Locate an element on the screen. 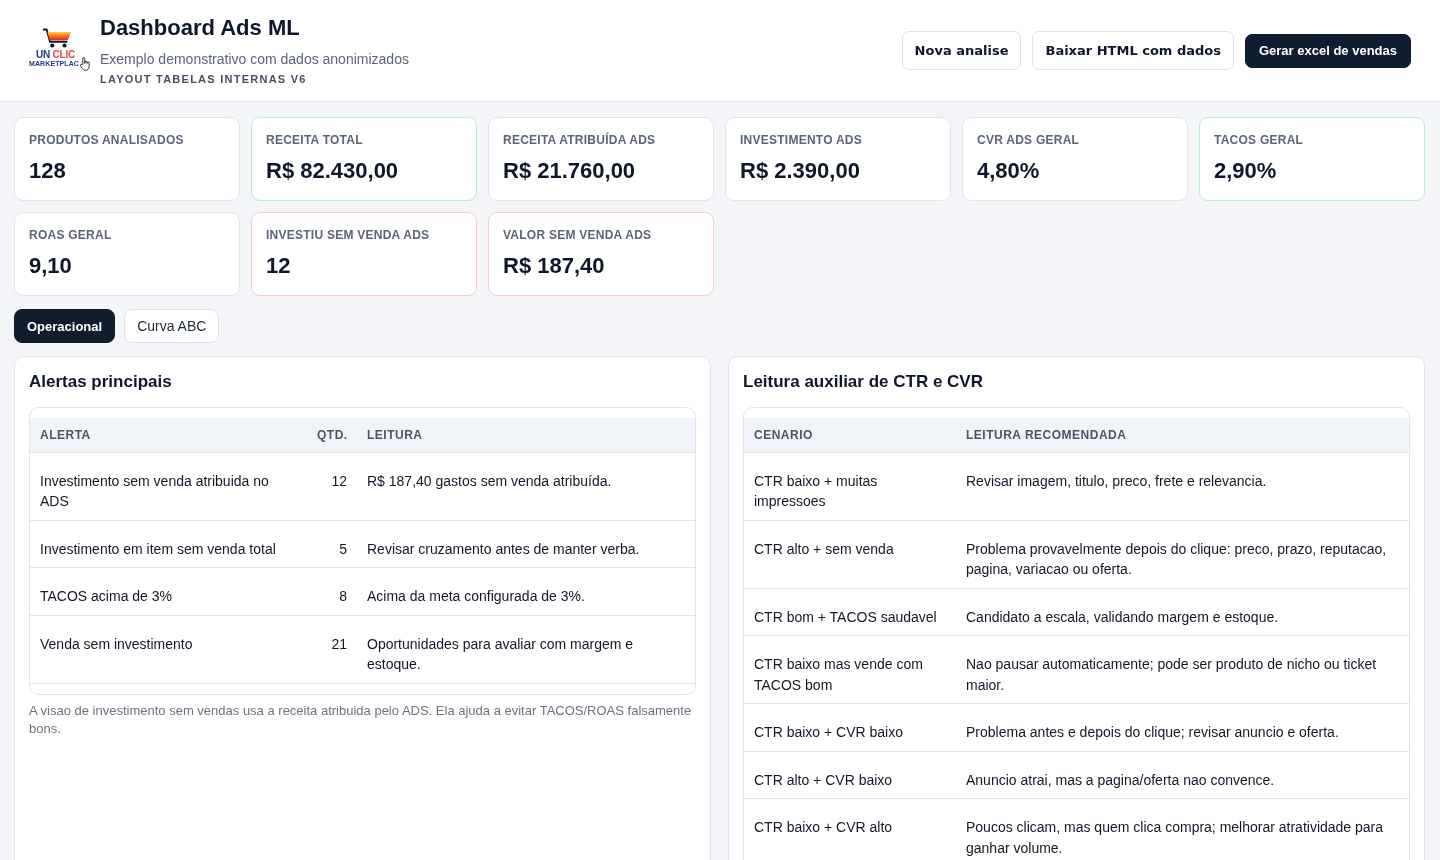  table-cell: Problema provavelmente depois do clique: preco, prazo, reputacao, pagina, variacao ou oferta. is located at coordinates (1182, 554).